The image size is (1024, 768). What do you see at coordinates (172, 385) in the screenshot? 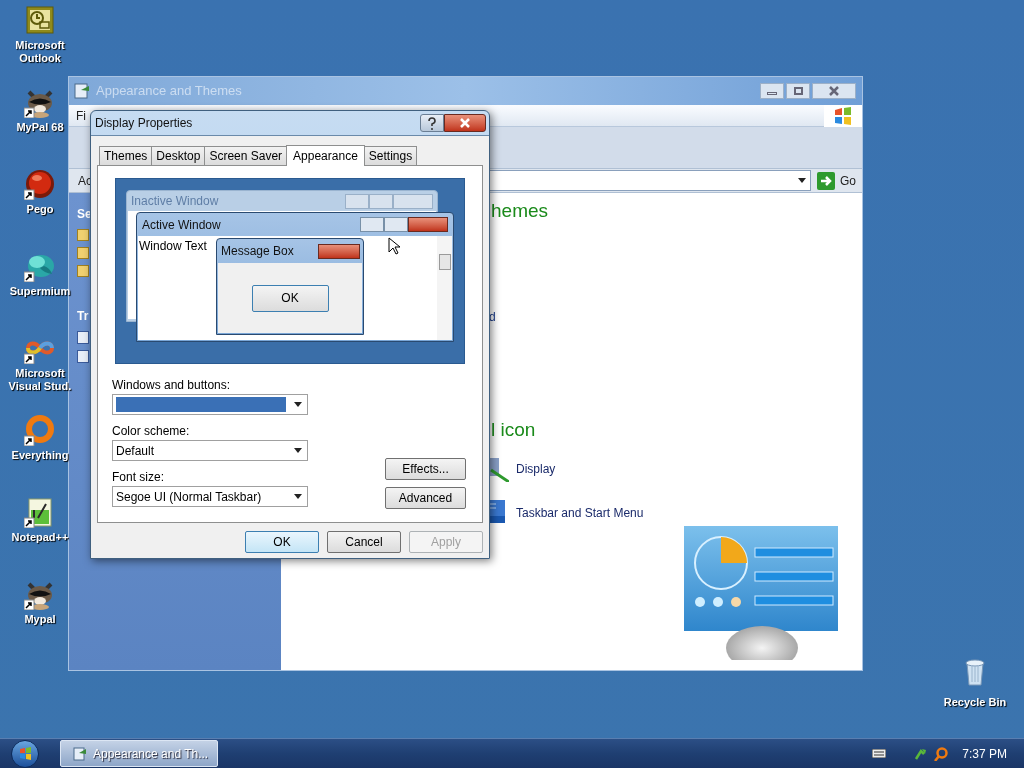
I see `field-label: Windows and buttons:` at bounding box center [172, 385].